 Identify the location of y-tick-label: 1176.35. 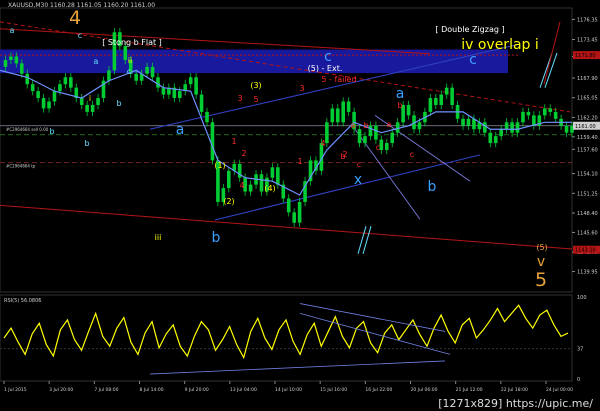
(587, 20).